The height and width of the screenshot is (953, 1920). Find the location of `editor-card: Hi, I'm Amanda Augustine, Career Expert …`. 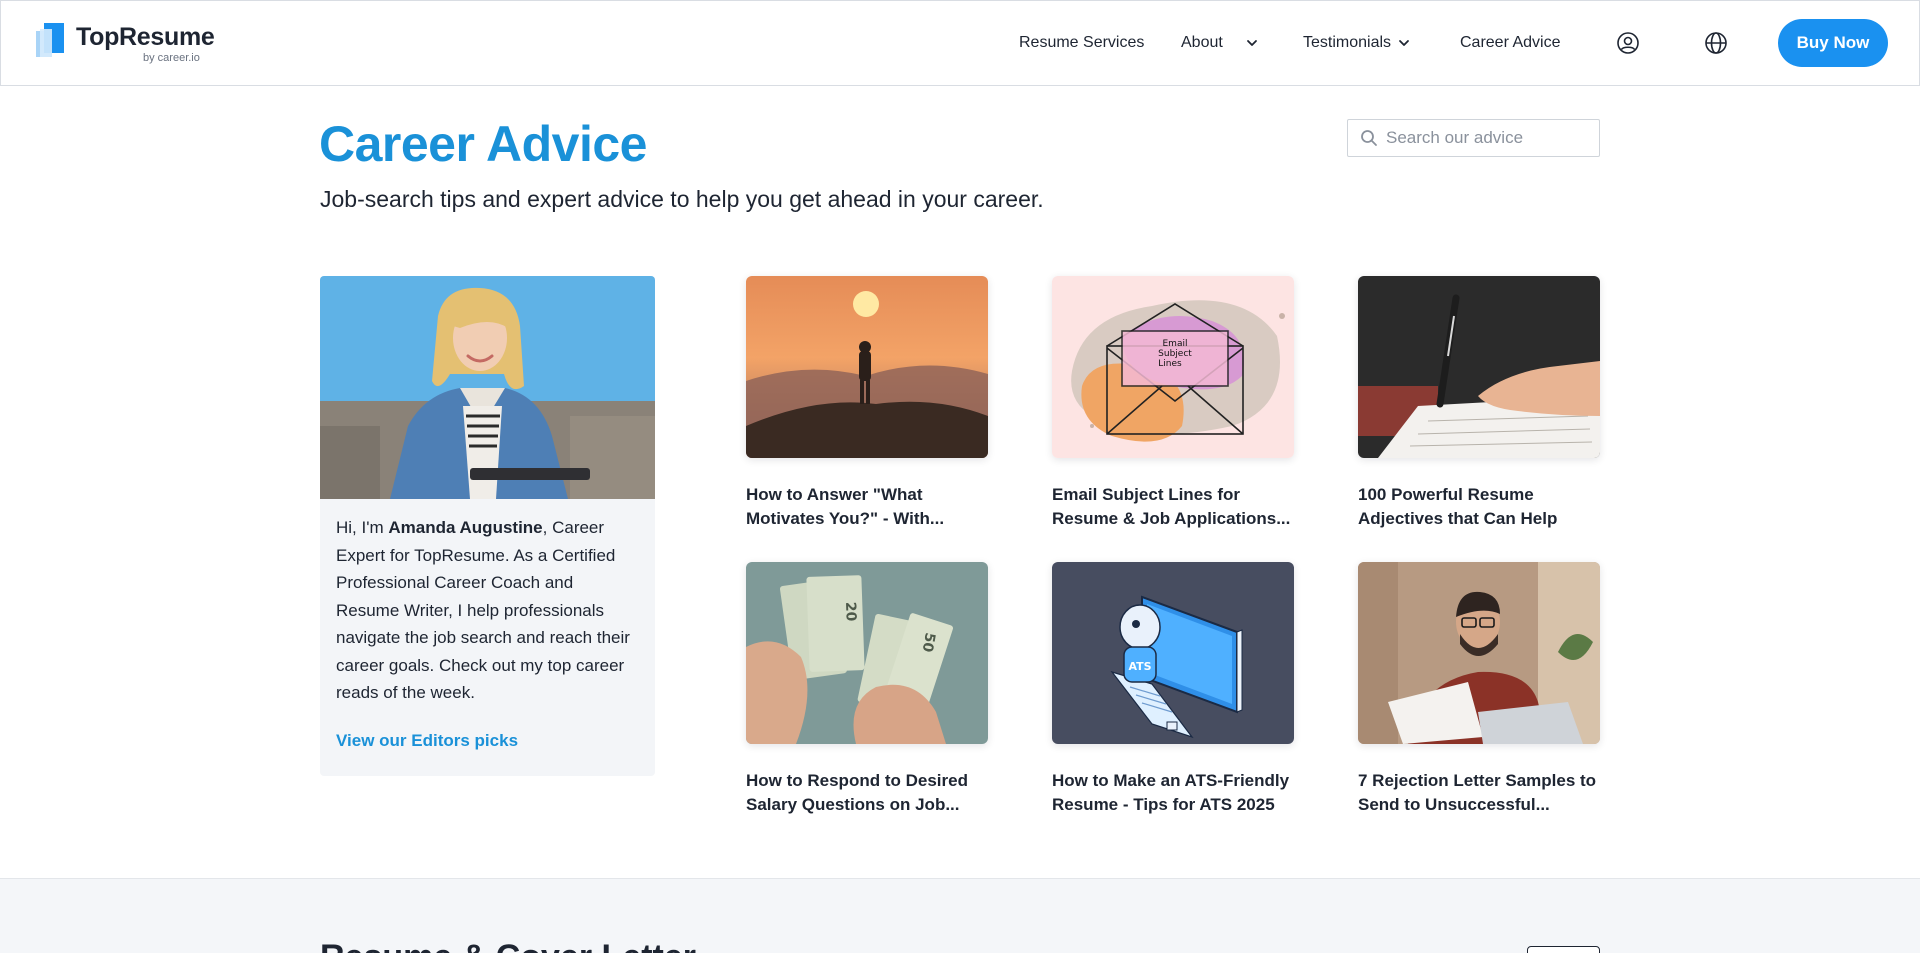

editor-card: Hi, I'm Amanda Augustine, Career Expert … is located at coordinates (487, 526).